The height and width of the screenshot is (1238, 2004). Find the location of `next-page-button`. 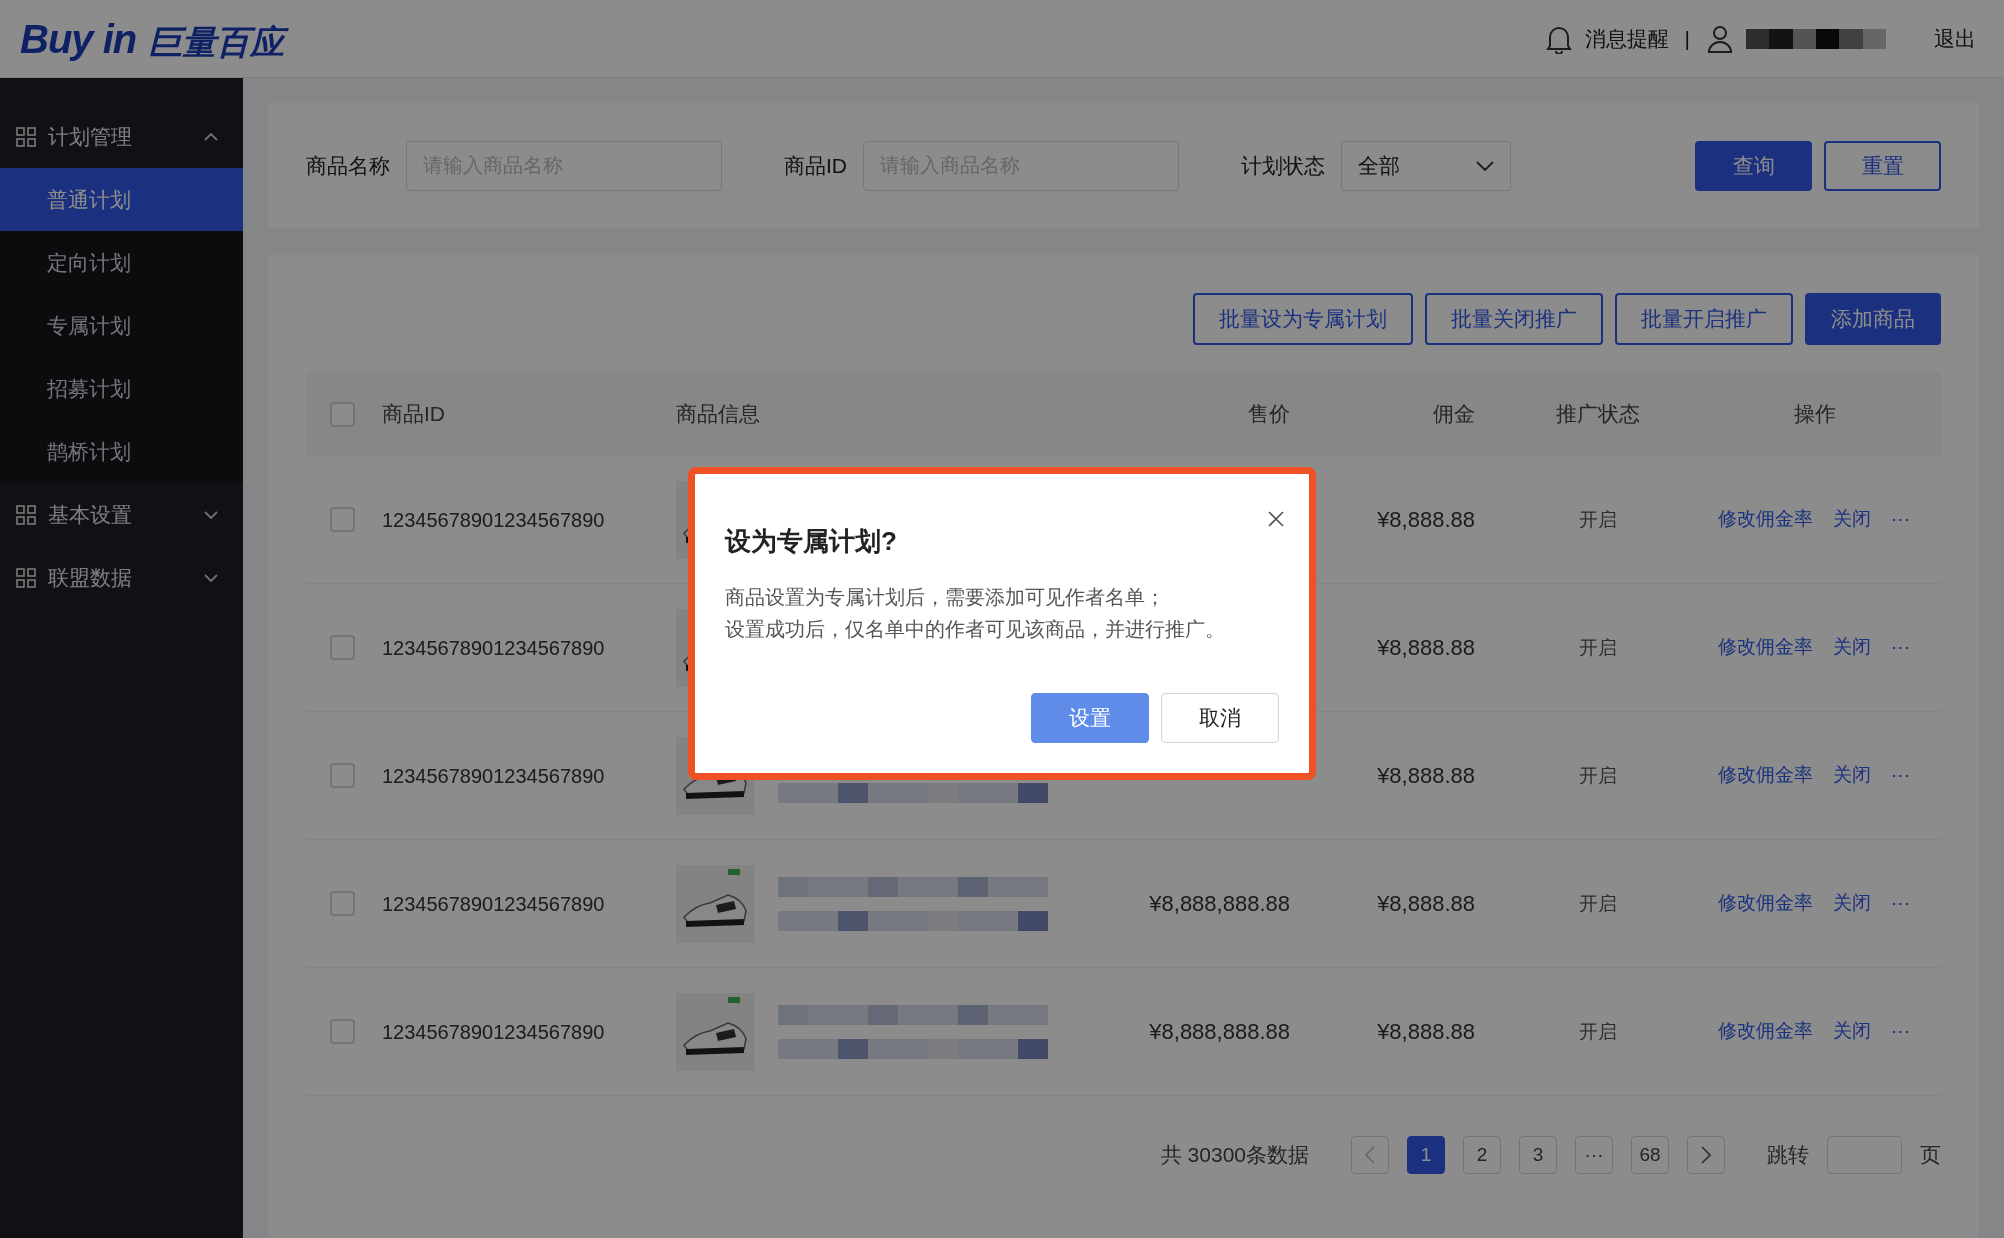

next-page-button is located at coordinates (1706, 1155).